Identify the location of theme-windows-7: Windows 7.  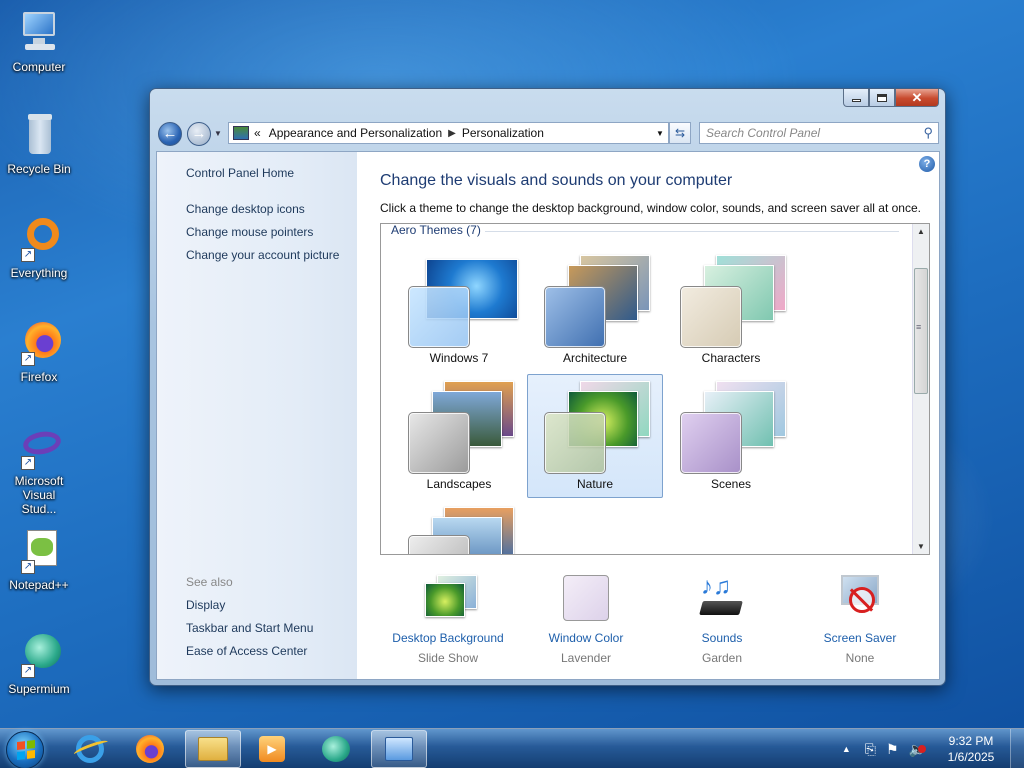
(459, 310).